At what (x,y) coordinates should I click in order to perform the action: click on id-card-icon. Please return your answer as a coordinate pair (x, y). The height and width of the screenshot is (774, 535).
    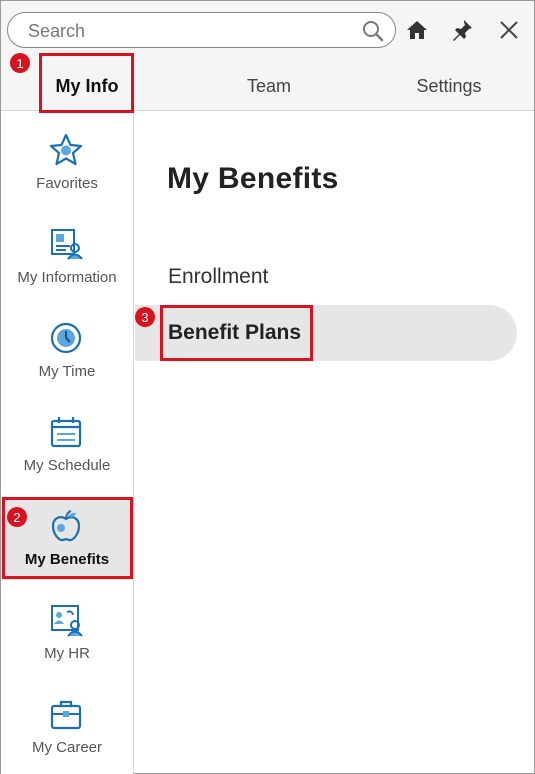
    Looking at the image, I should click on (66, 244).